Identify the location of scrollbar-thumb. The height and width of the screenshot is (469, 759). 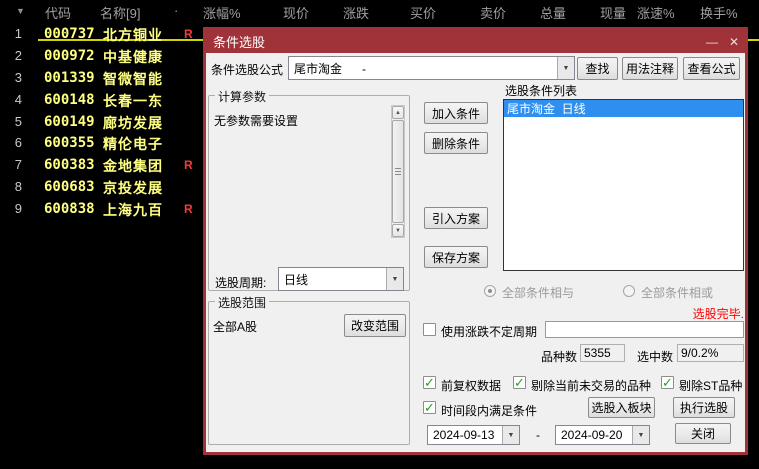
(398, 171).